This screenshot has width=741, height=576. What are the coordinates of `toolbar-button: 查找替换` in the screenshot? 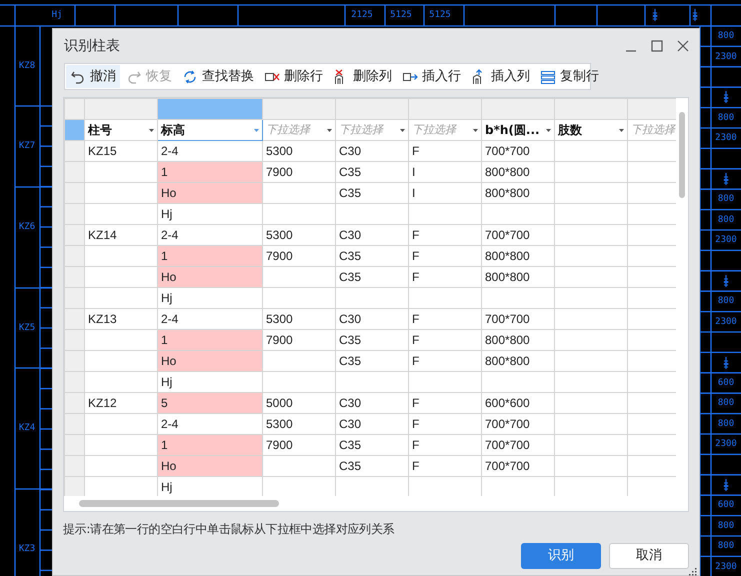 It's located at (218, 76).